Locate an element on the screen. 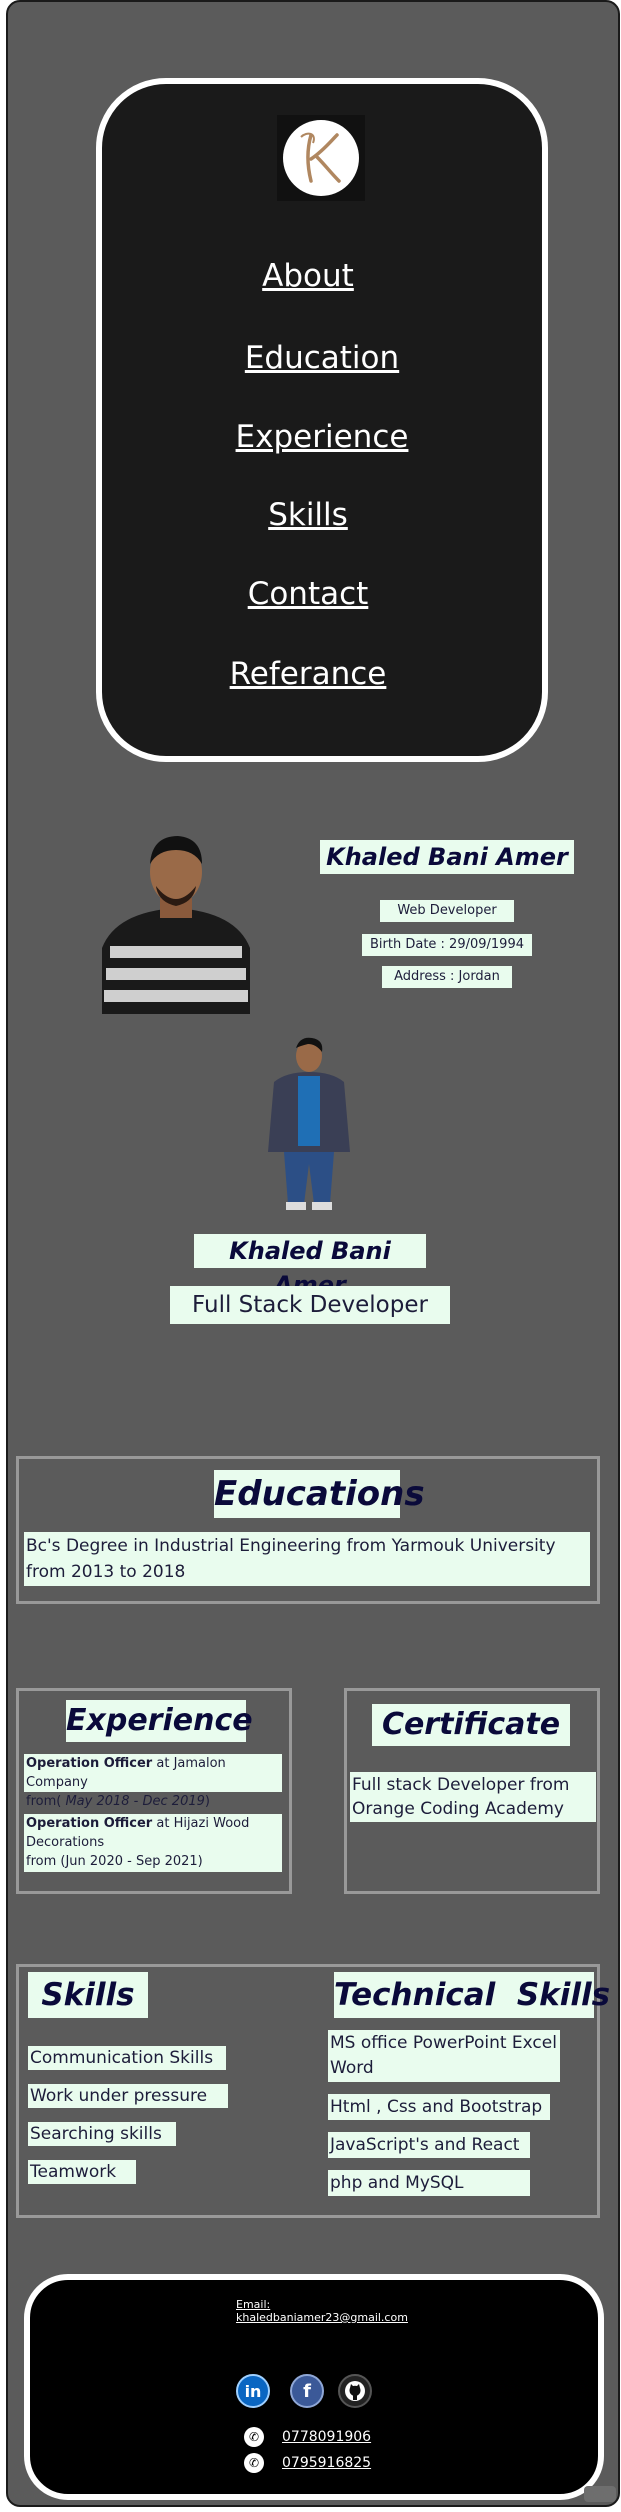  phone-link: 0795916825 is located at coordinates (326, 2463).